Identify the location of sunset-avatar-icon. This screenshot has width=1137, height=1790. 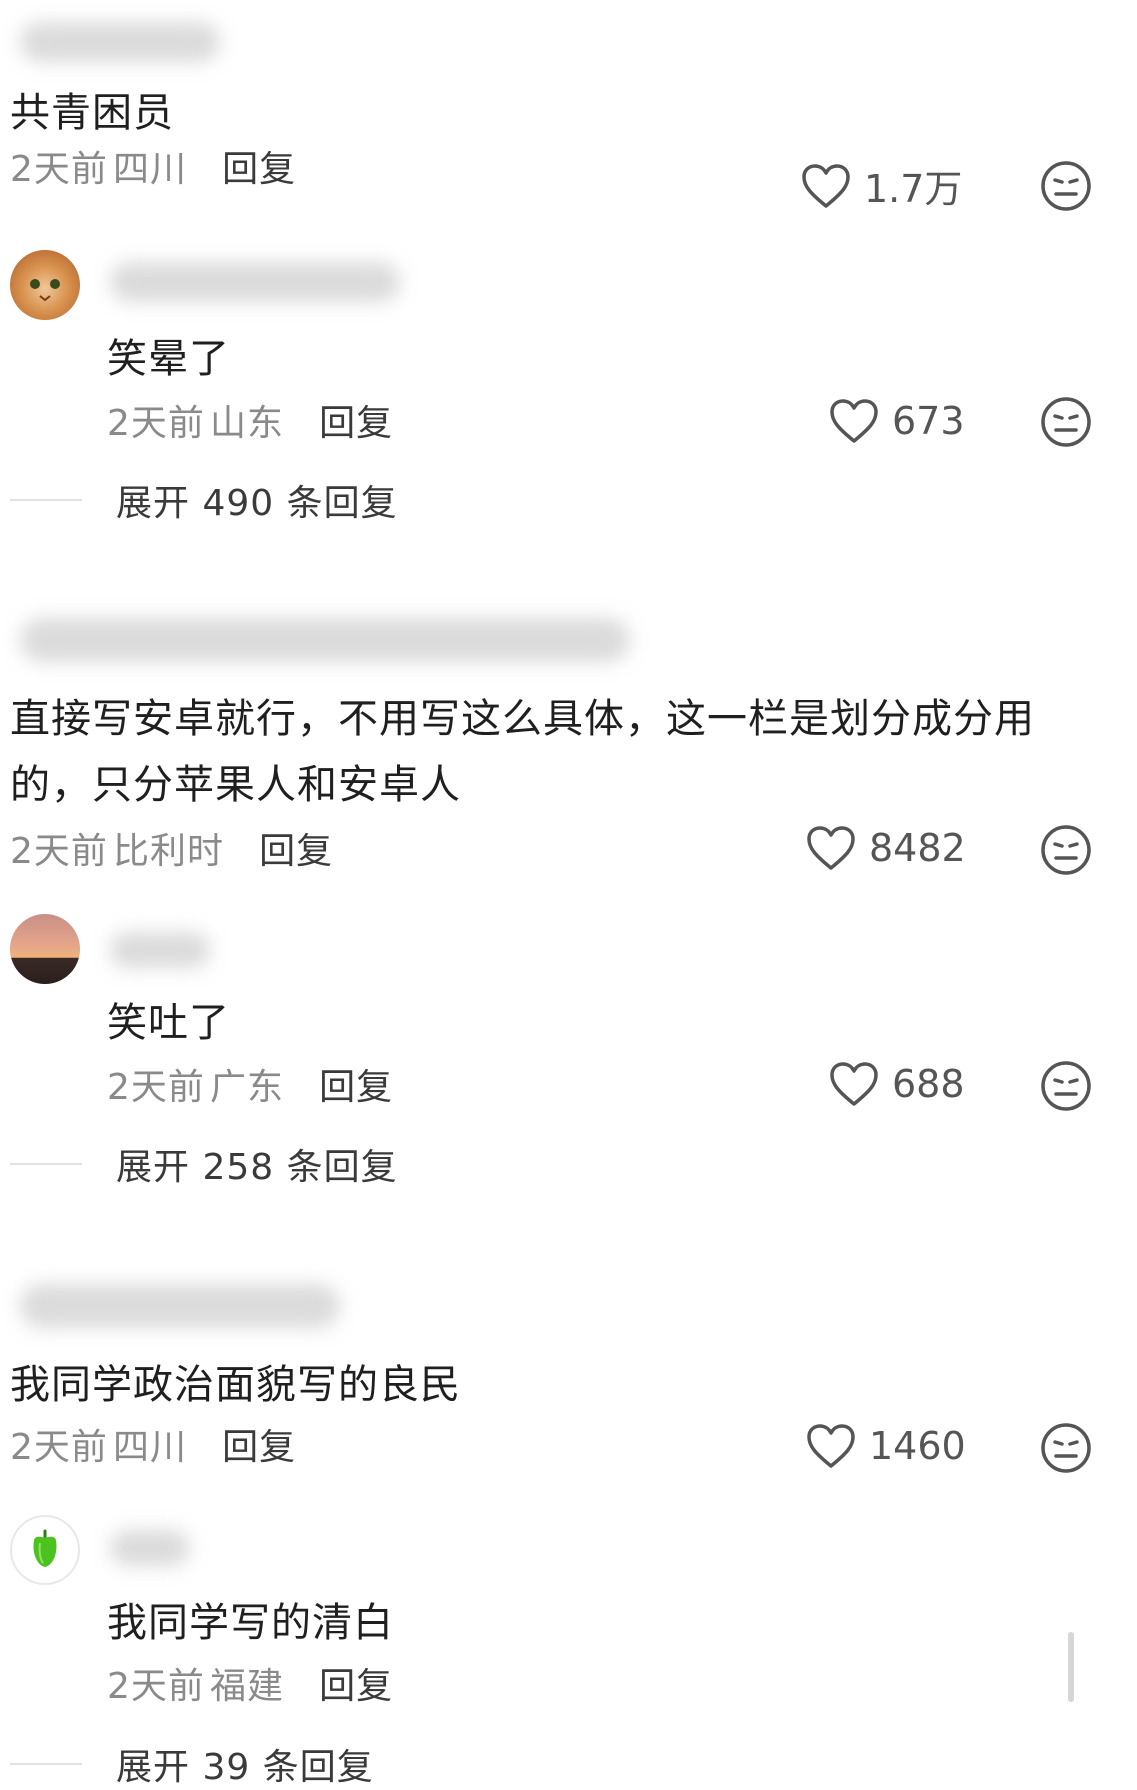
(45, 949).